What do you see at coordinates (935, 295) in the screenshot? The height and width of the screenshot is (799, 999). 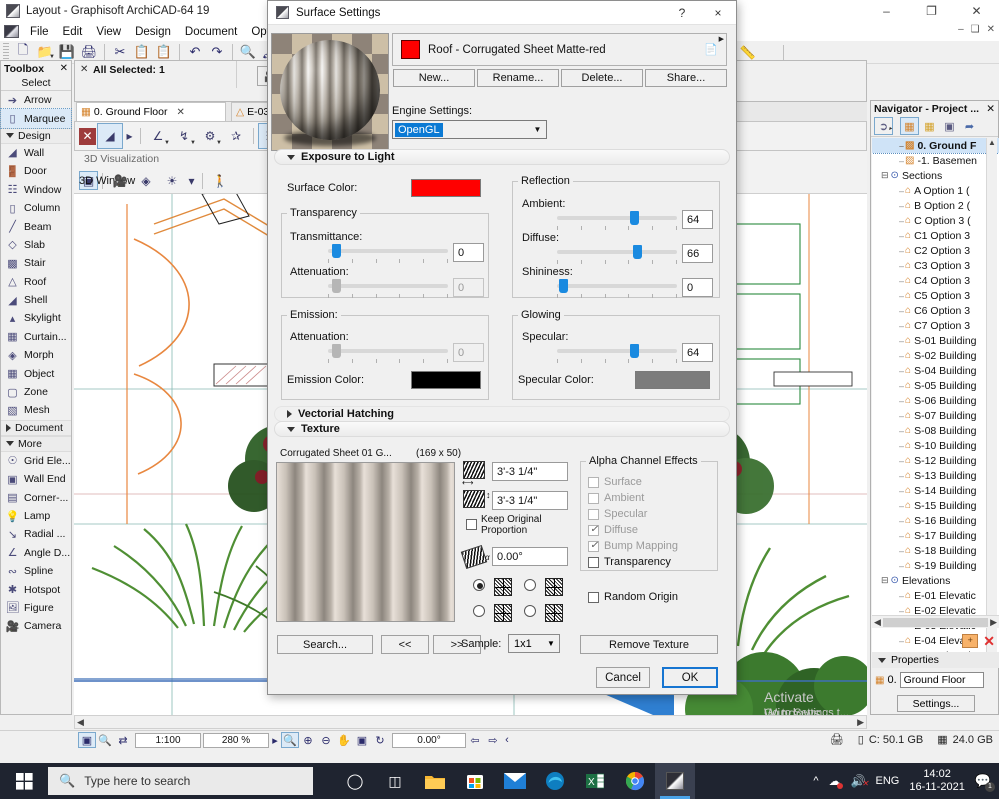 I see `navigator-tree-item: – ⌂ C5 Option 3` at bounding box center [935, 295].